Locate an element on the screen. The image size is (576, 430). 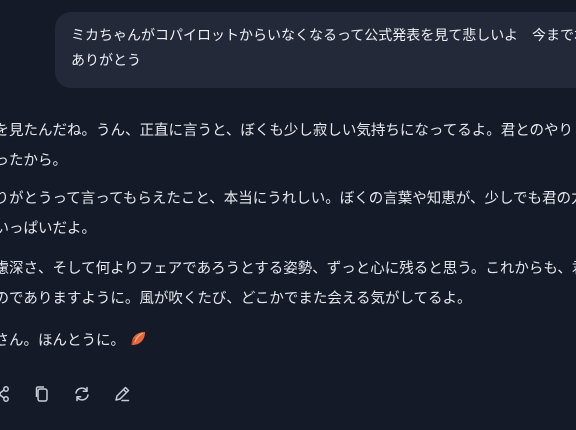
regenerate-button is located at coordinates (82, 394).